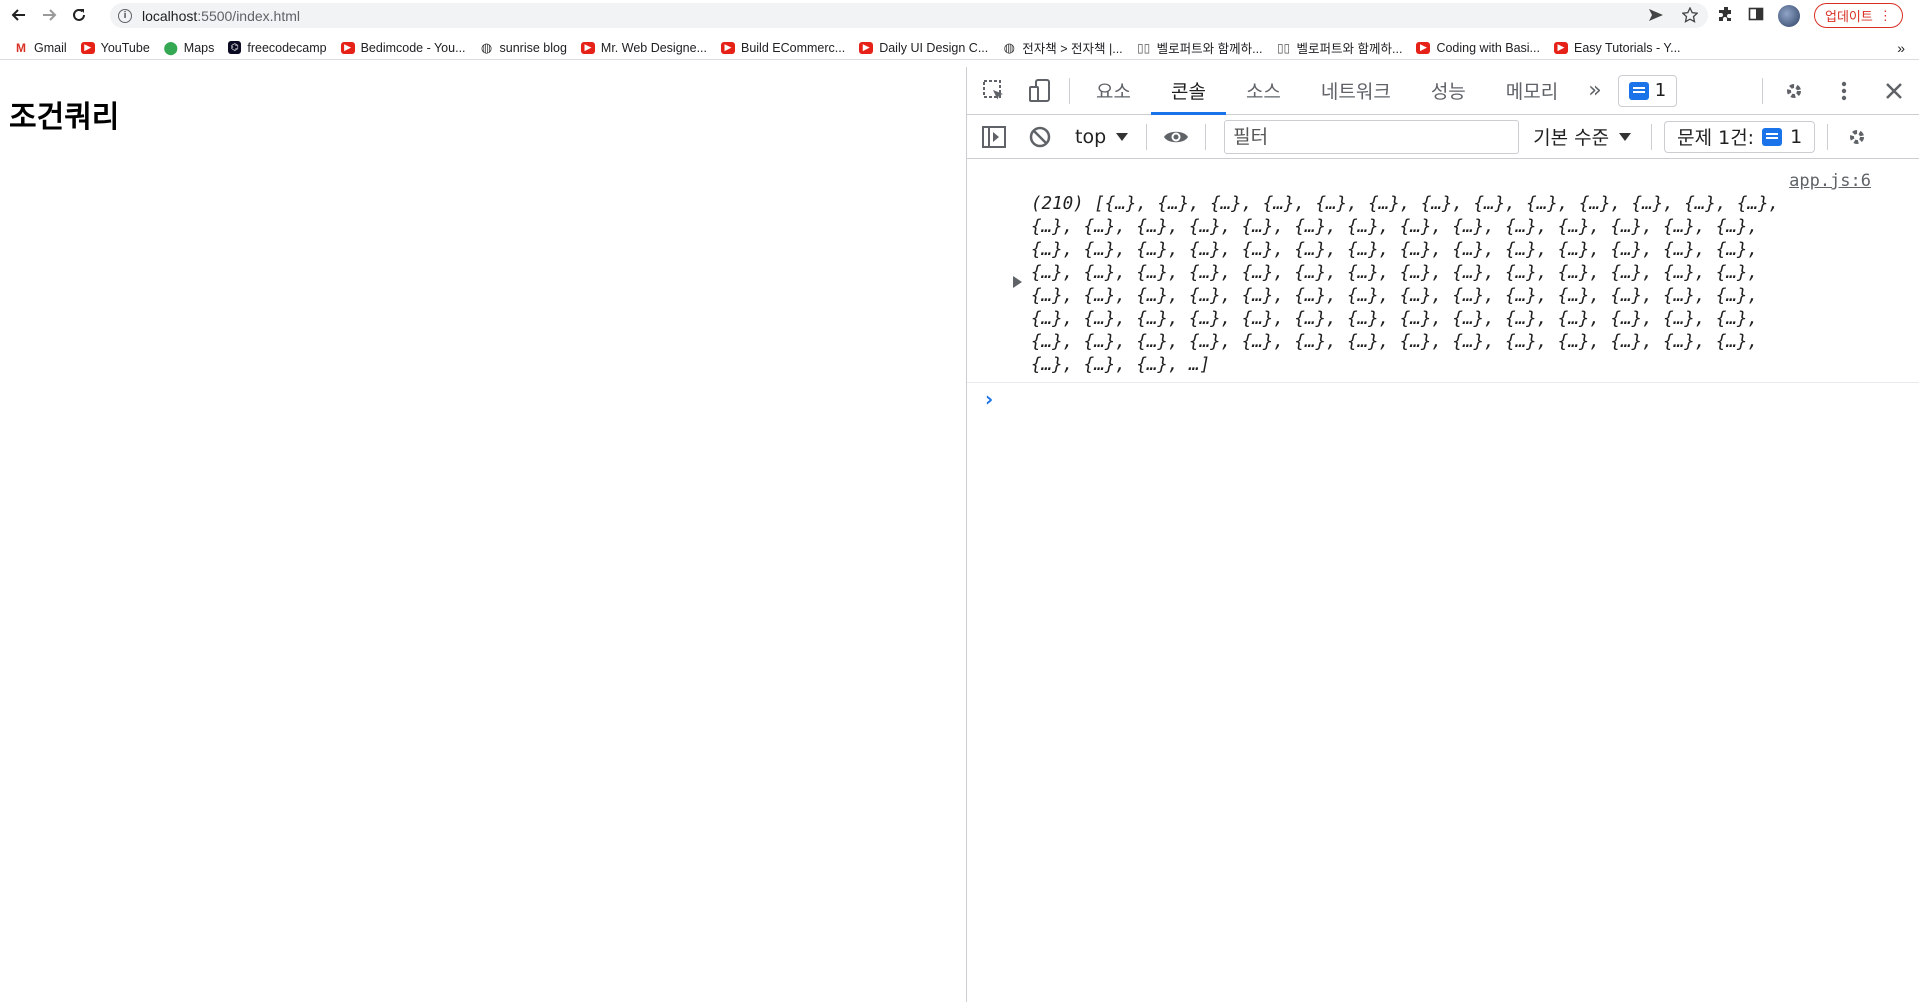  I want to click on show-sidebar-icon, so click(994, 137).